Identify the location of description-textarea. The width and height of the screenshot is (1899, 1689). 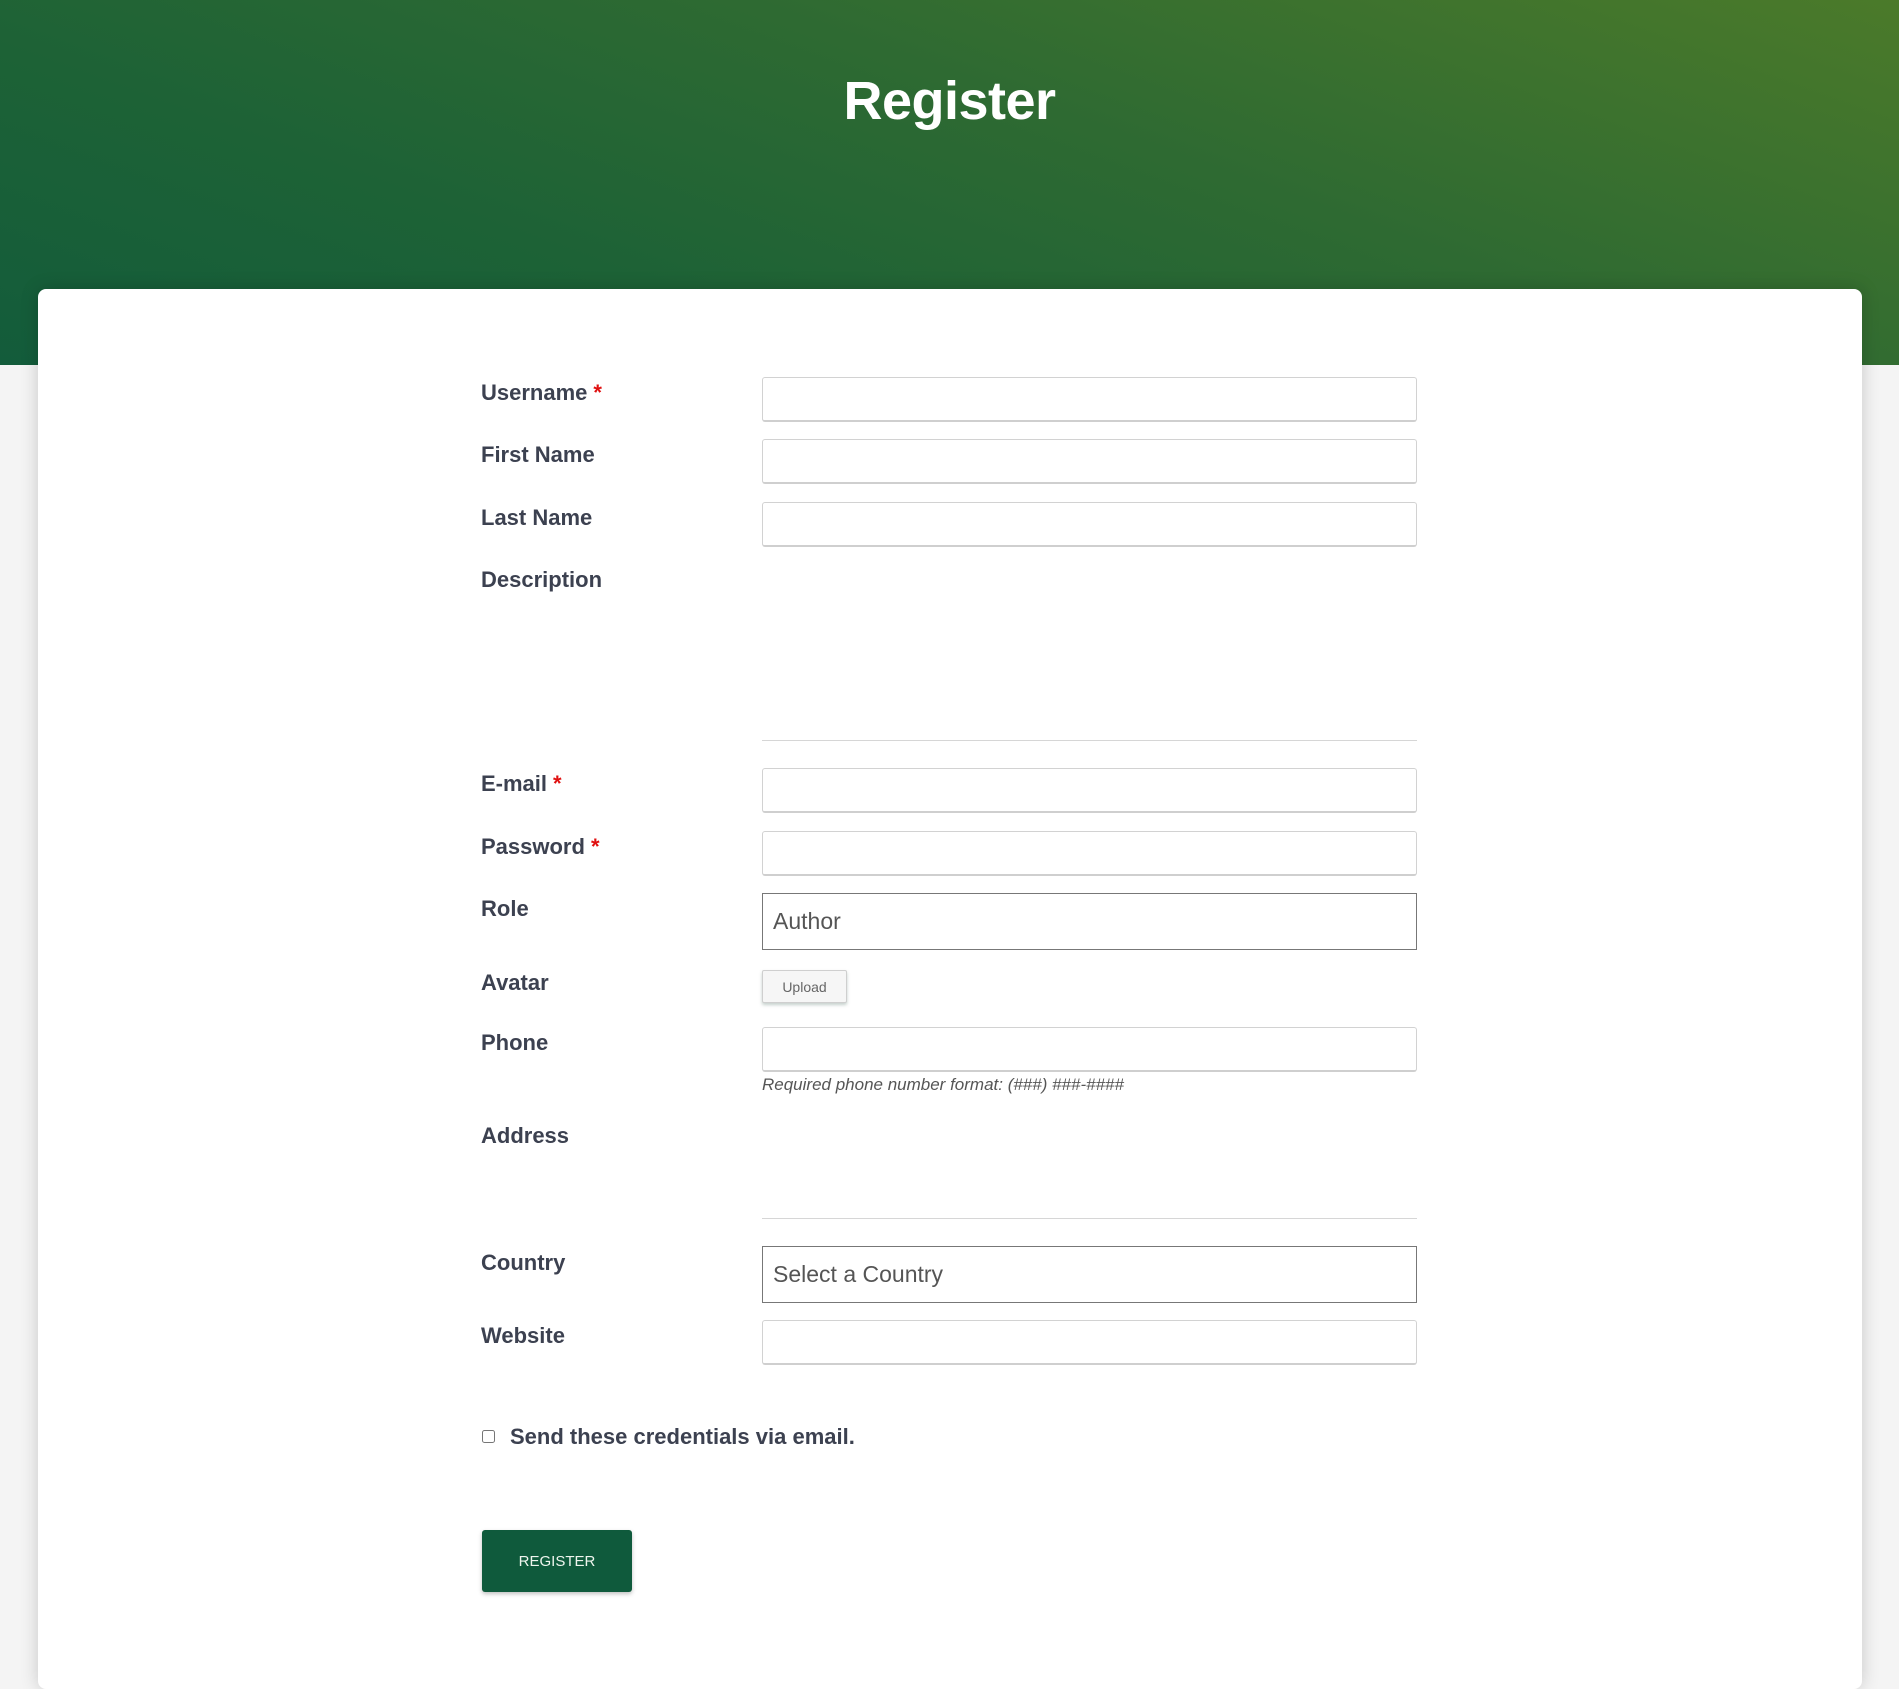
(1089, 652).